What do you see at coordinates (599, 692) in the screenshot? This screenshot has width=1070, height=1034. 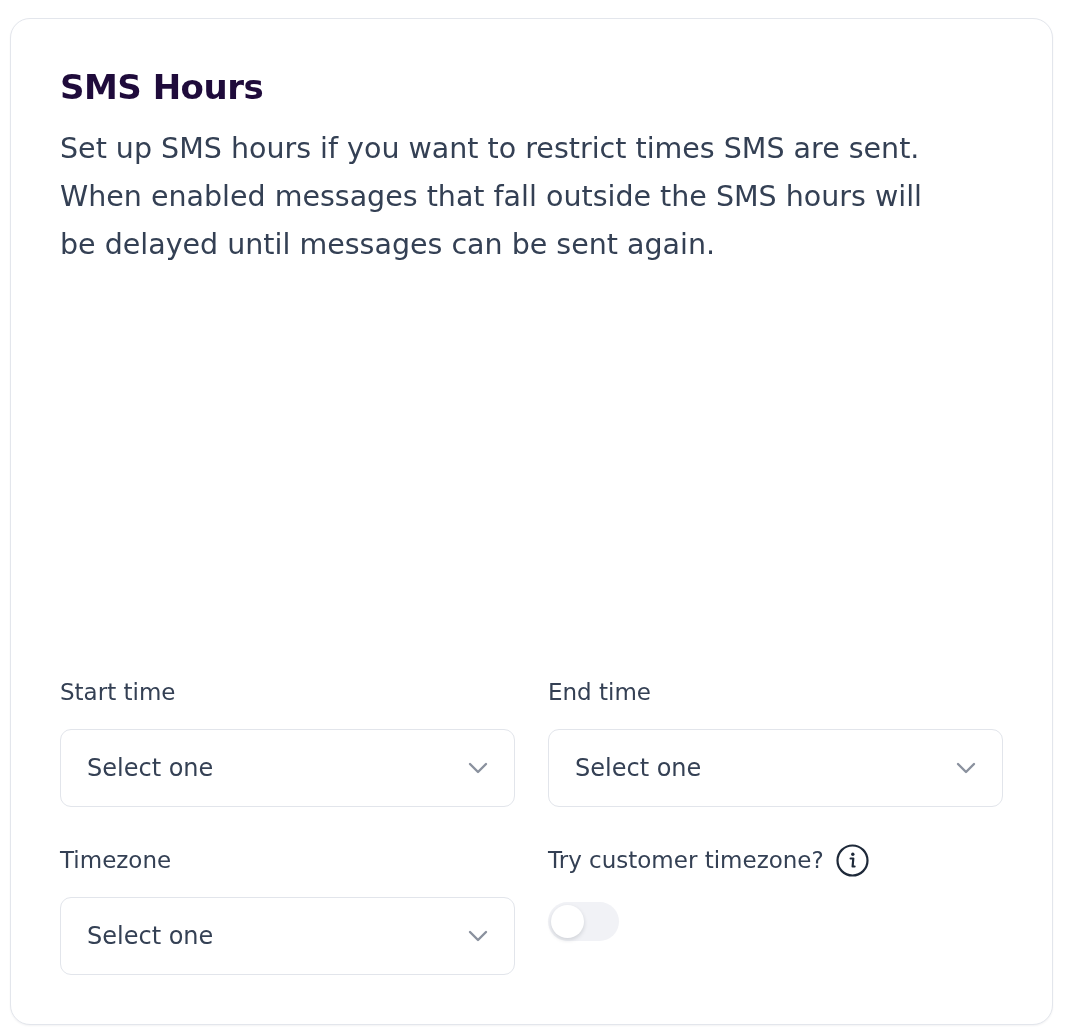 I see `field-label: End time` at bounding box center [599, 692].